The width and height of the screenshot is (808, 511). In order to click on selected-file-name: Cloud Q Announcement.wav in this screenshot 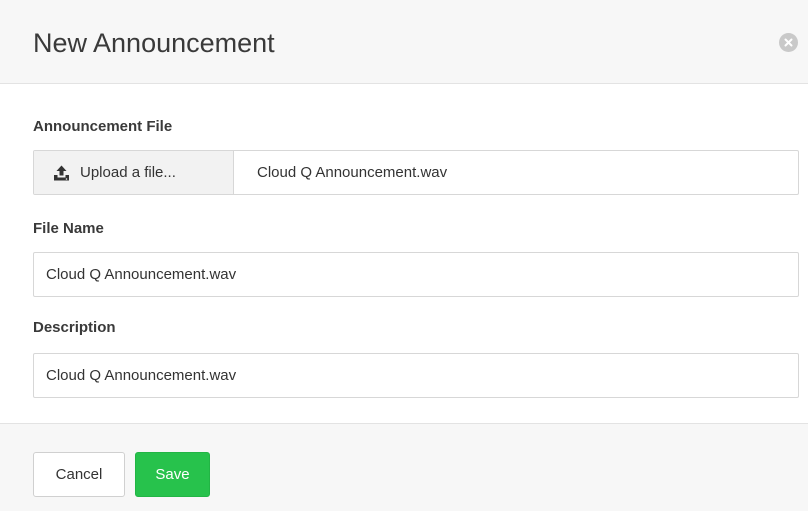, I will do `click(352, 172)`.